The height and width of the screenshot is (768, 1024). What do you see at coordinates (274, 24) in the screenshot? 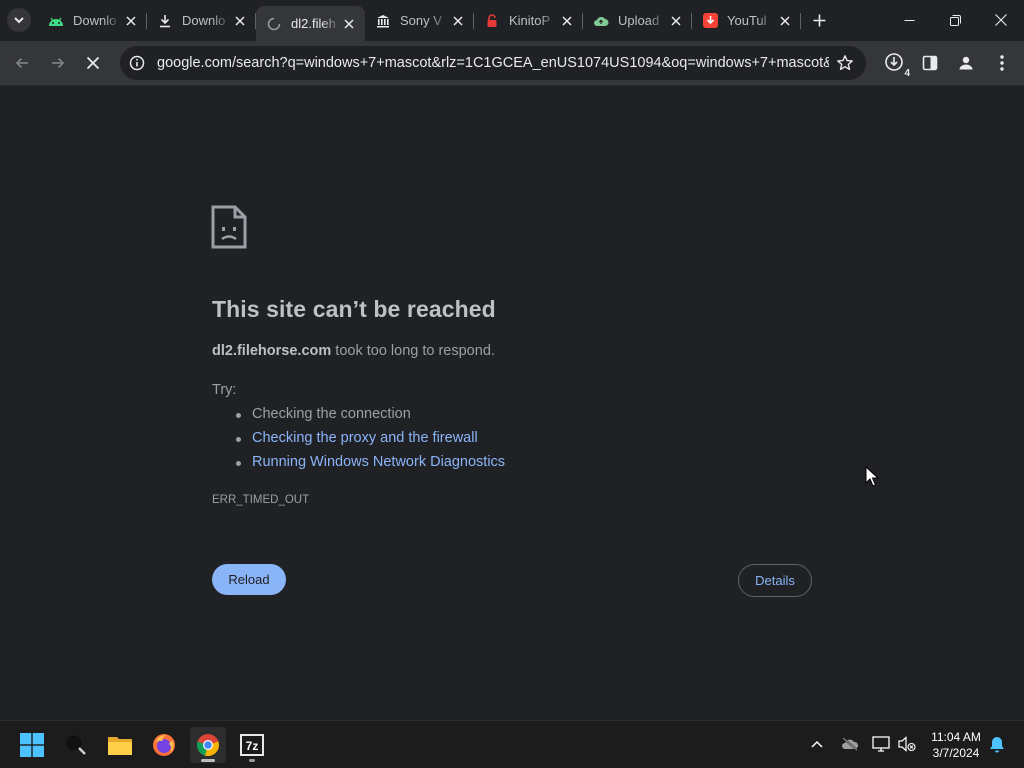
I see `loading-spinner-icon` at bounding box center [274, 24].